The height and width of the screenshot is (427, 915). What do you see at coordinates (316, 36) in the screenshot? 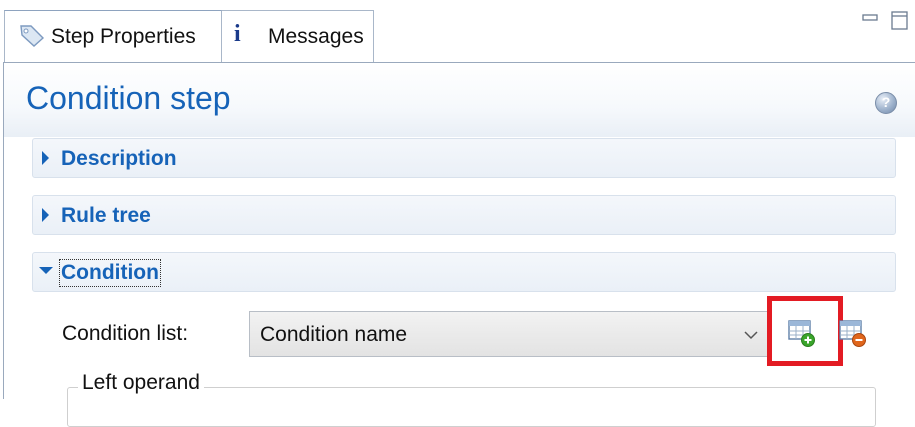
I see `tab-messages-label: Messages` at bounding box center [316, 36].